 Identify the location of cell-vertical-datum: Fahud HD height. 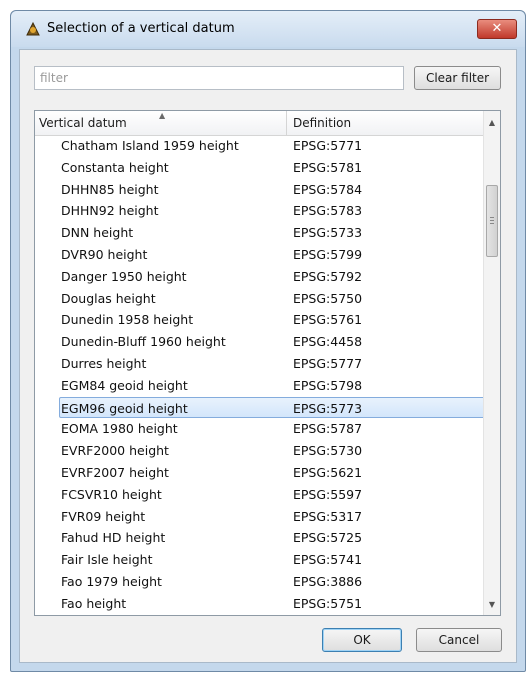
(113, 538).